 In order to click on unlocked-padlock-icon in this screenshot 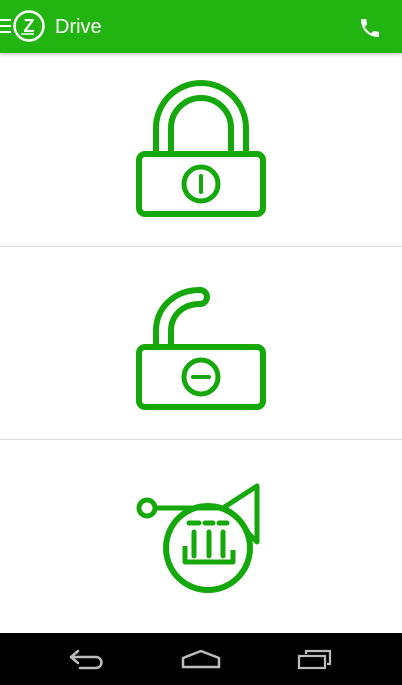, I will do `click(201, 348)`.